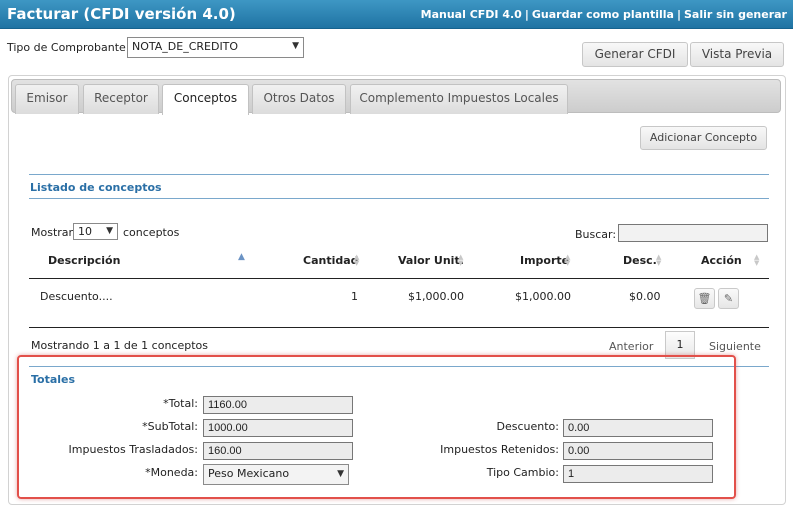 This screenshot has height=514, width=793. I want to click on cell-importe: $1,000.00, so click(543, 296).